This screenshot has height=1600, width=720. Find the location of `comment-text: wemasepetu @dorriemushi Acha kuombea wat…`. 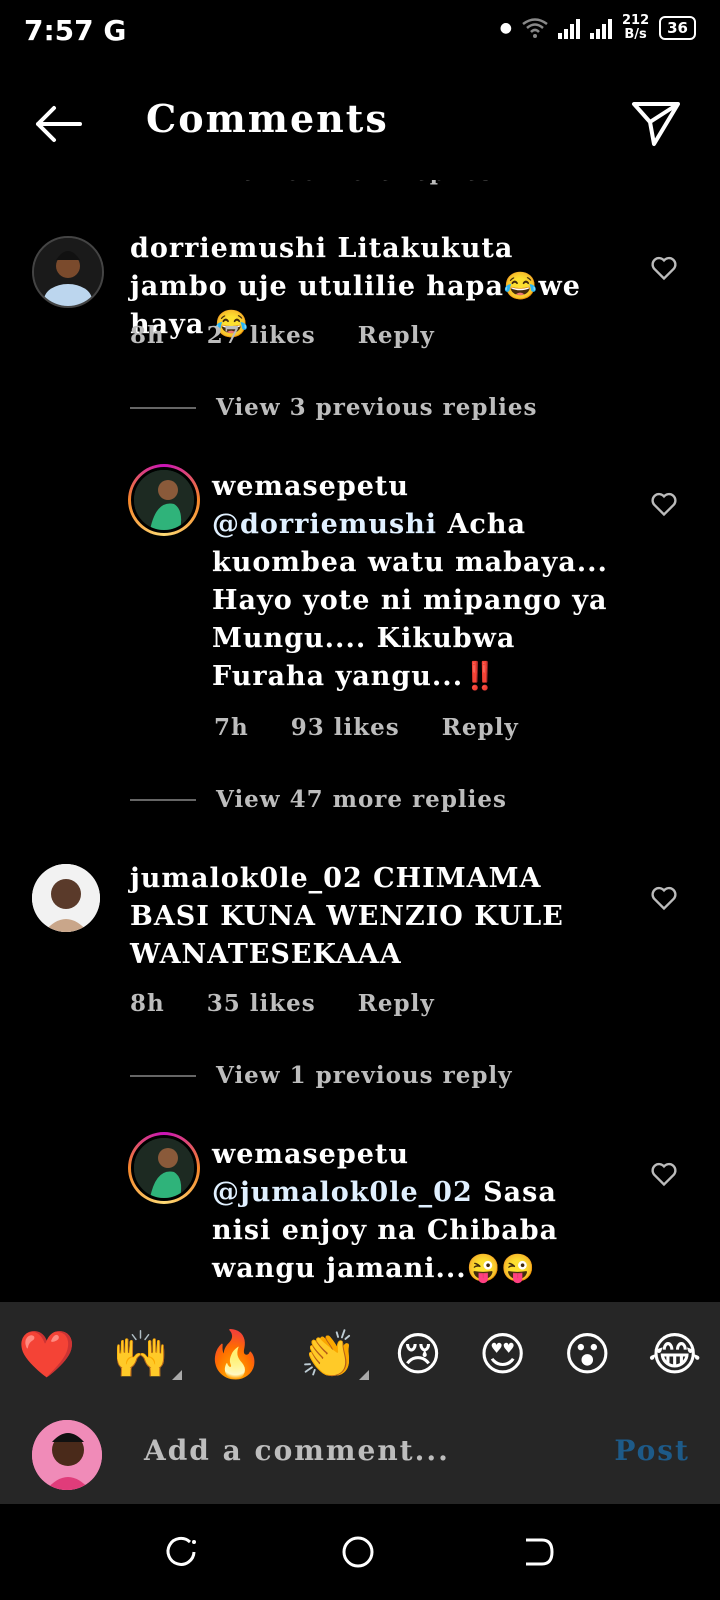

comment-text: wemasepetu @dorriemushi Acha kuombea wat… is located at coordinates (412, 582).